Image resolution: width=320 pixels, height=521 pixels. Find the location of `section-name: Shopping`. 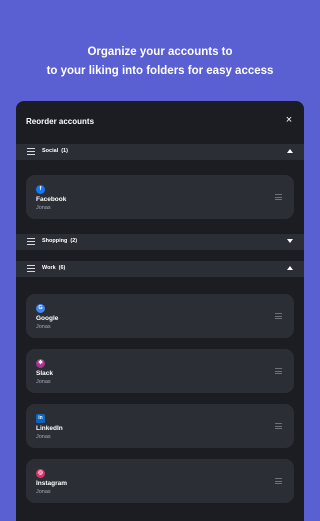

section-name: Shopping is located at coordinates (55, 241).